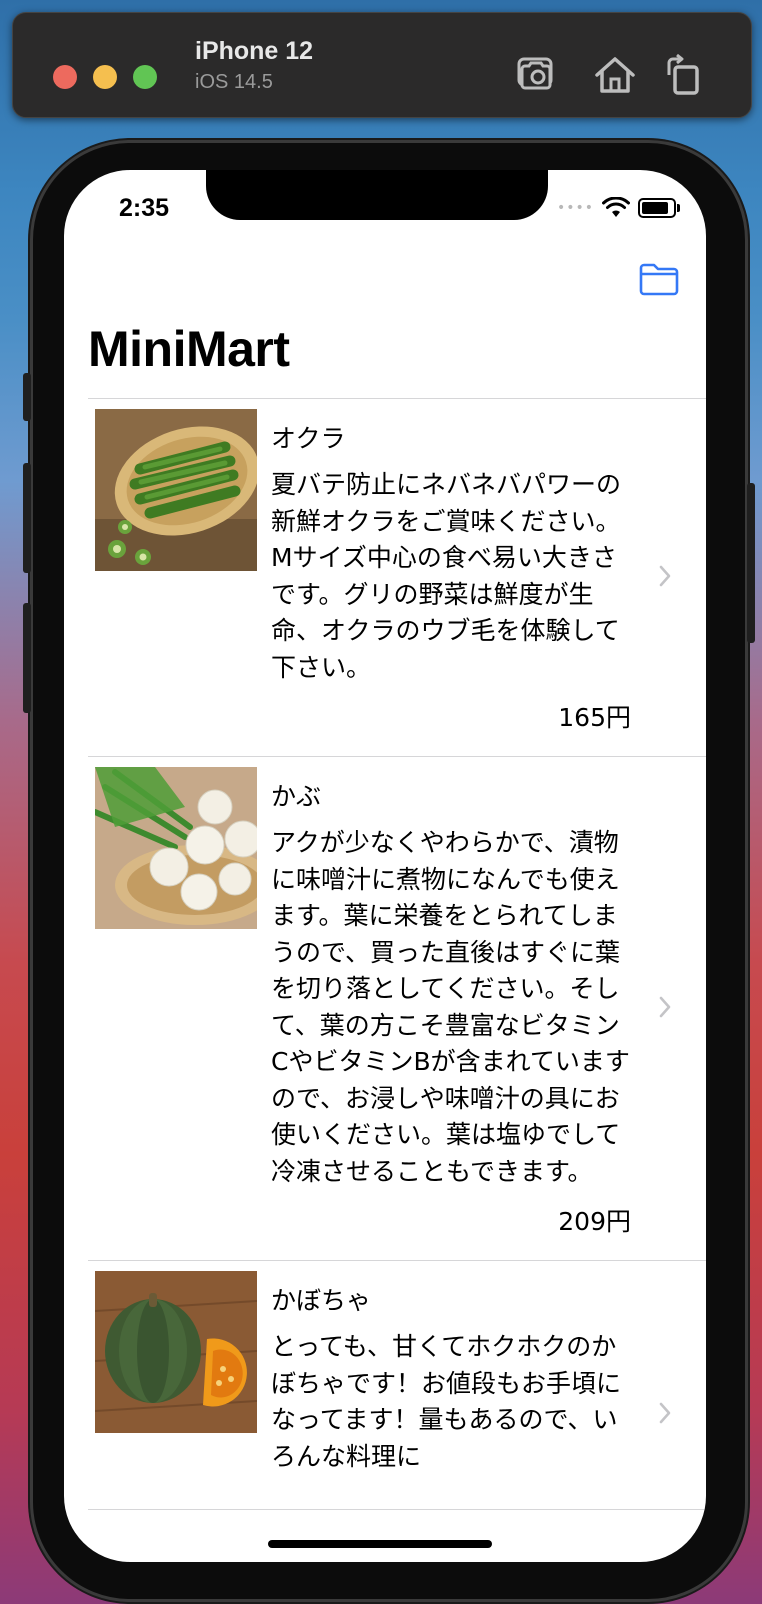 This screenshot has width=762, height=1604. Describe the element at coordinates (189, 349) in the screenshot. I see `page-title: MiniMart` at that location.